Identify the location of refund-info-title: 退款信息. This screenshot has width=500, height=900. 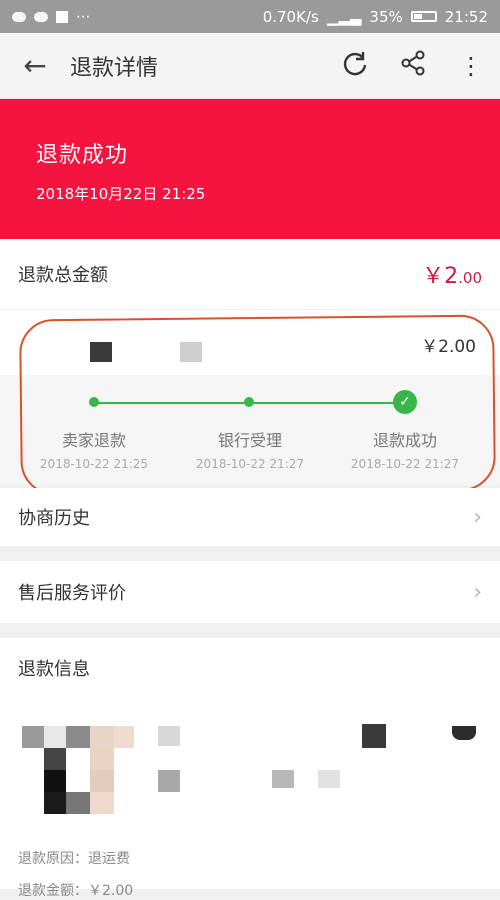
(54, 669).